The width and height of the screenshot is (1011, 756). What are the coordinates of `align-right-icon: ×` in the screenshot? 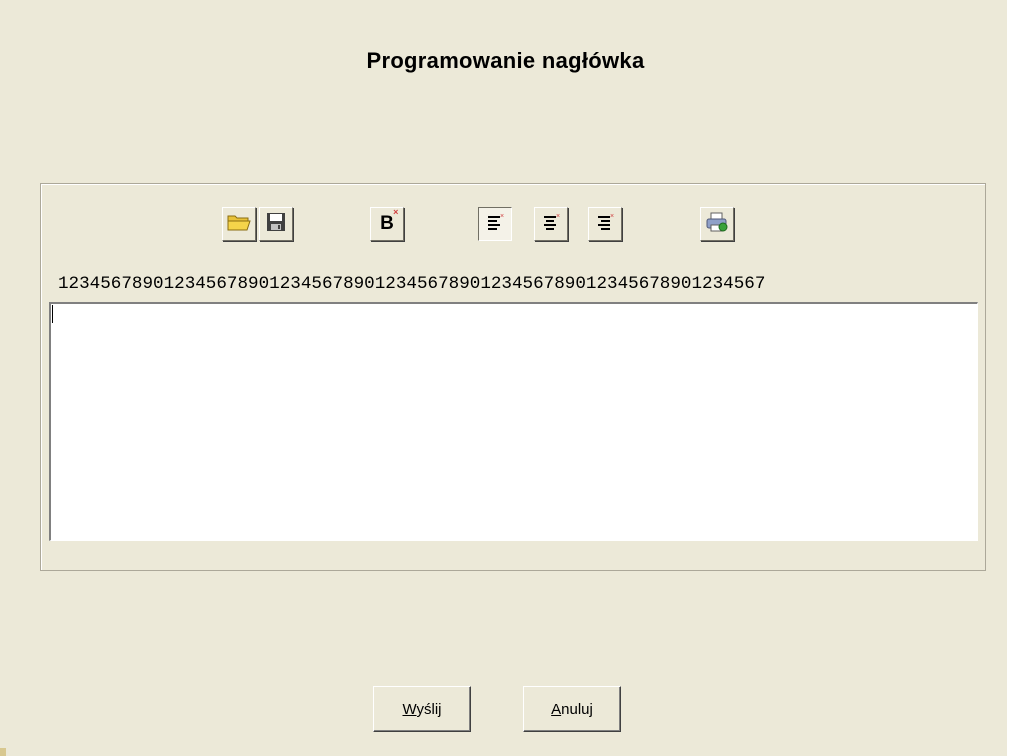 It's located at (605, 224).